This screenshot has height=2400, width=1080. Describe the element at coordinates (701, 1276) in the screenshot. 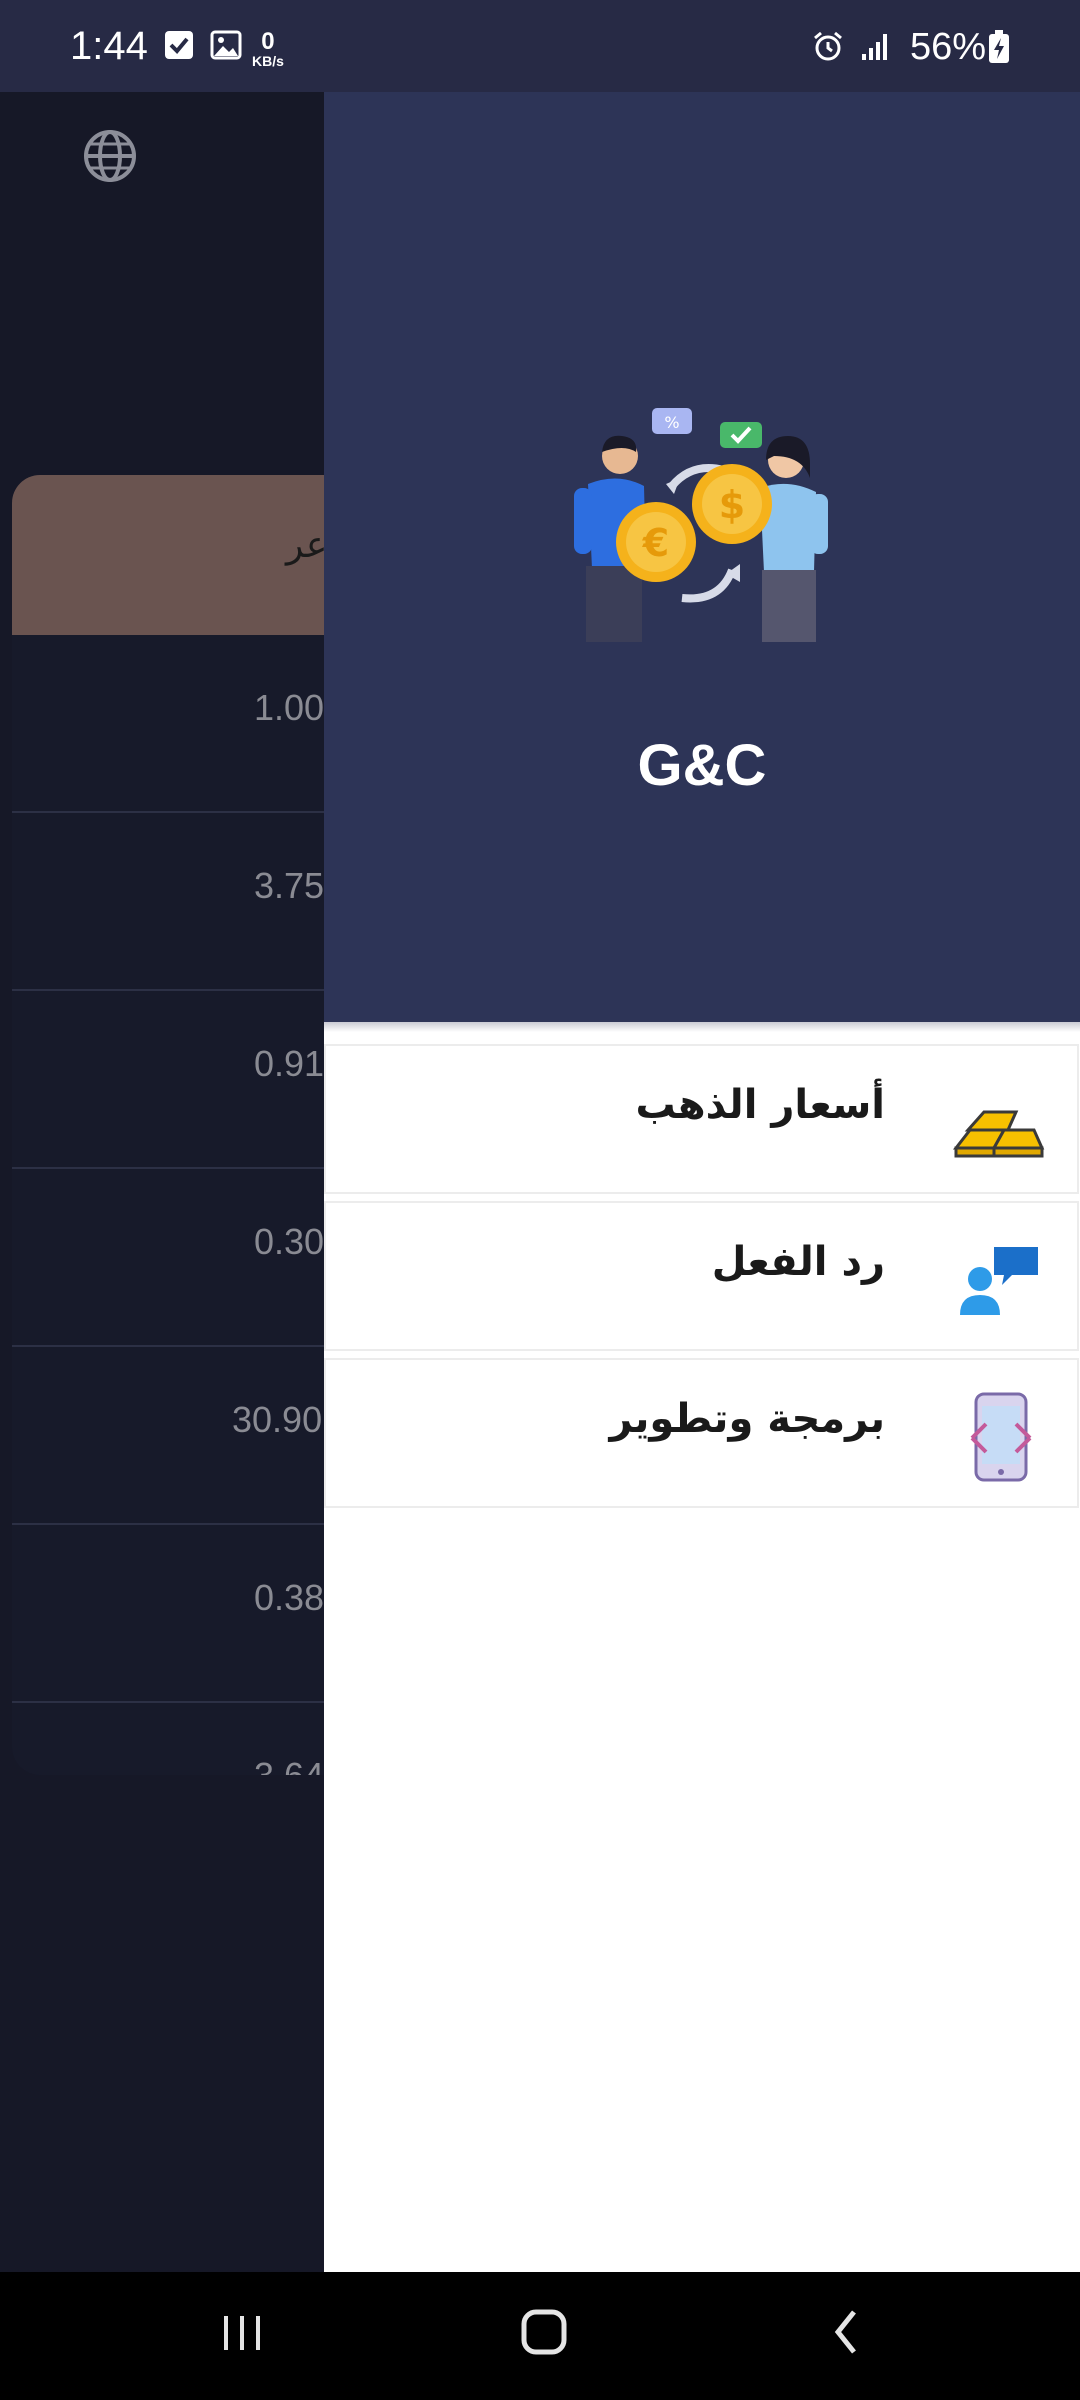

I see `menu-item-feedback: رد الفعل` at that location.